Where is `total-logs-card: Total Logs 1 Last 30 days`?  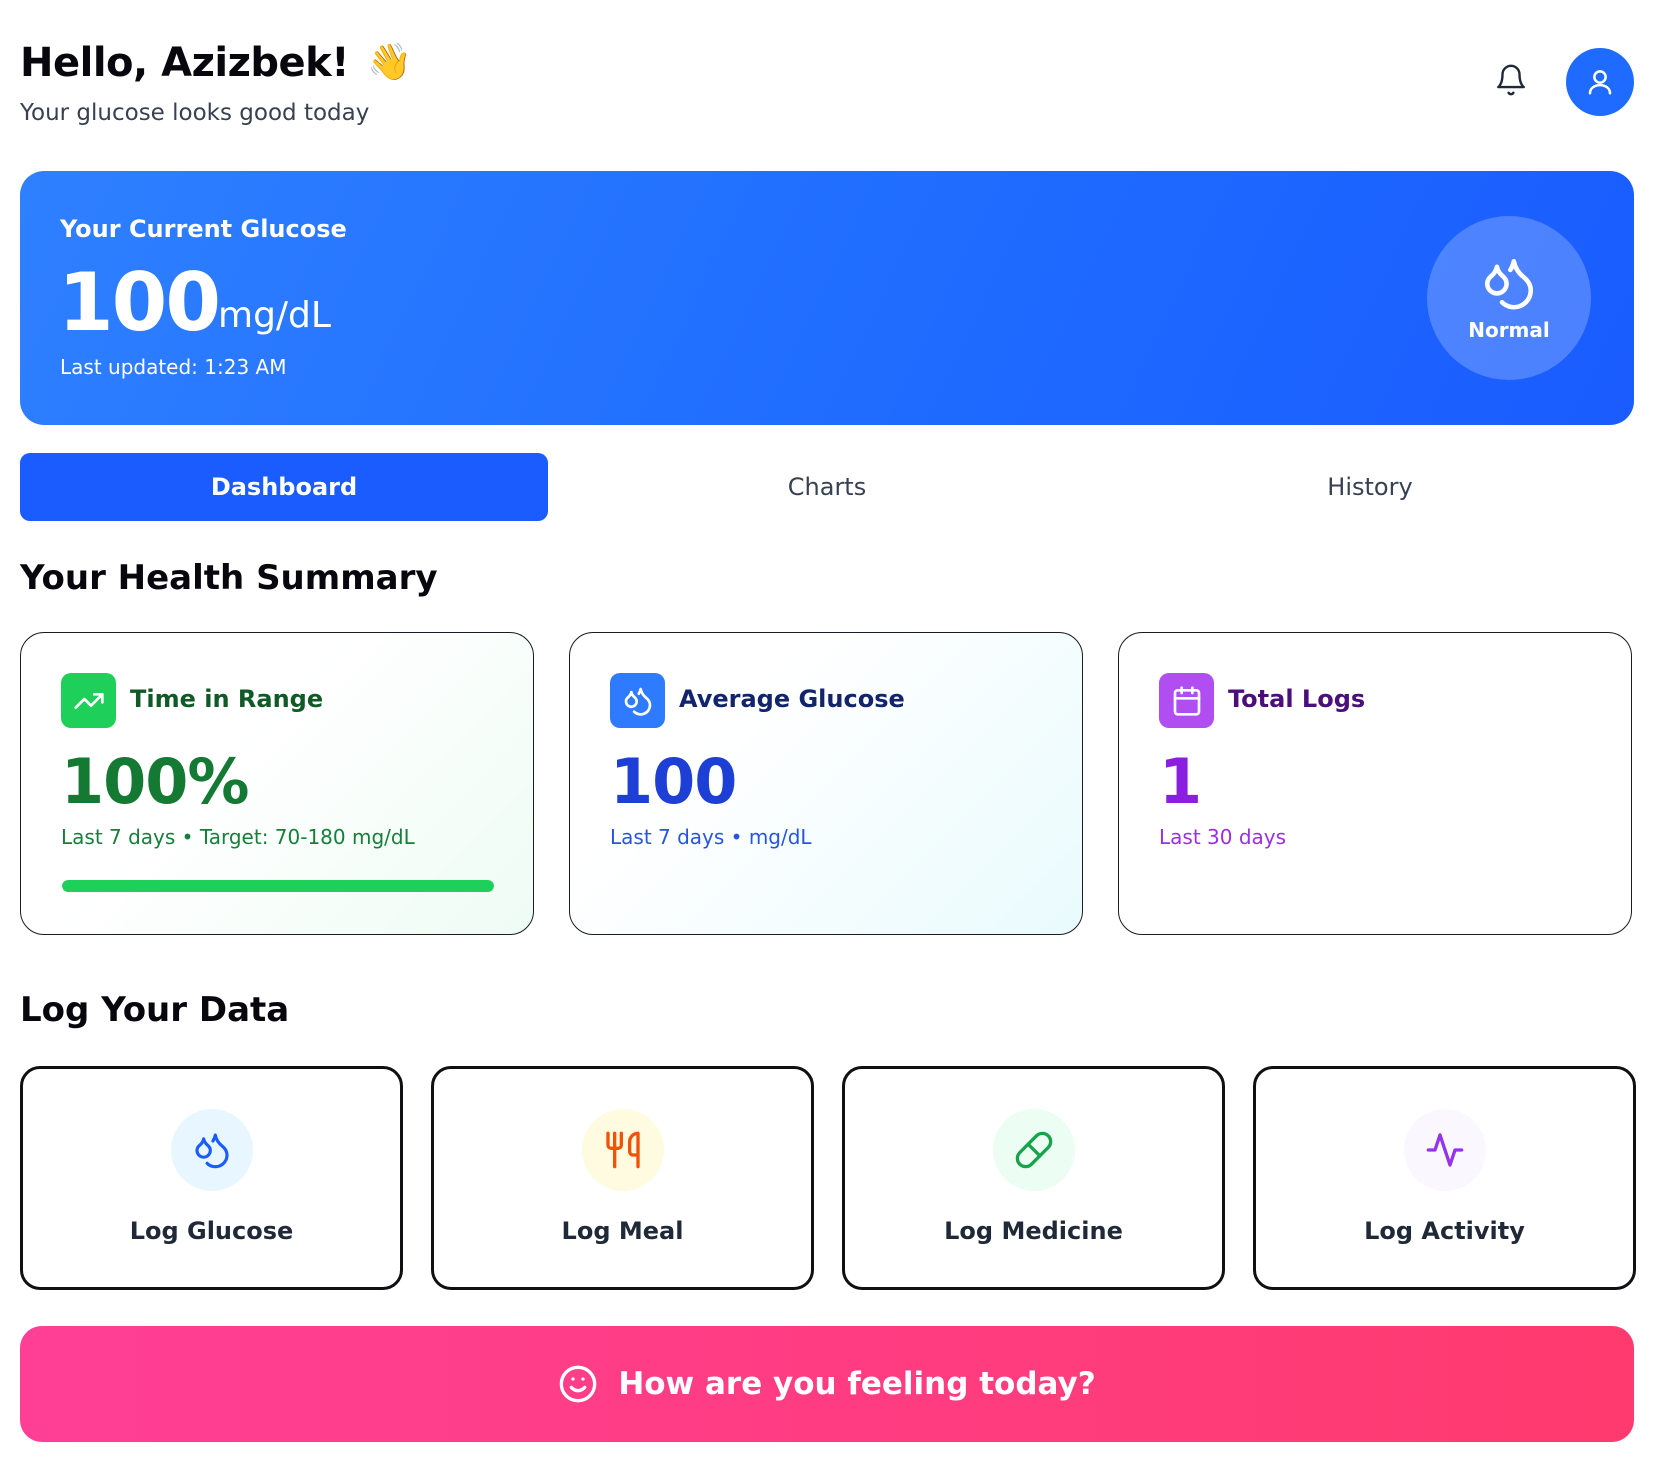
total-logs-card: Total Logs 1 Last 30 days is located at coordinates (1375, 783).